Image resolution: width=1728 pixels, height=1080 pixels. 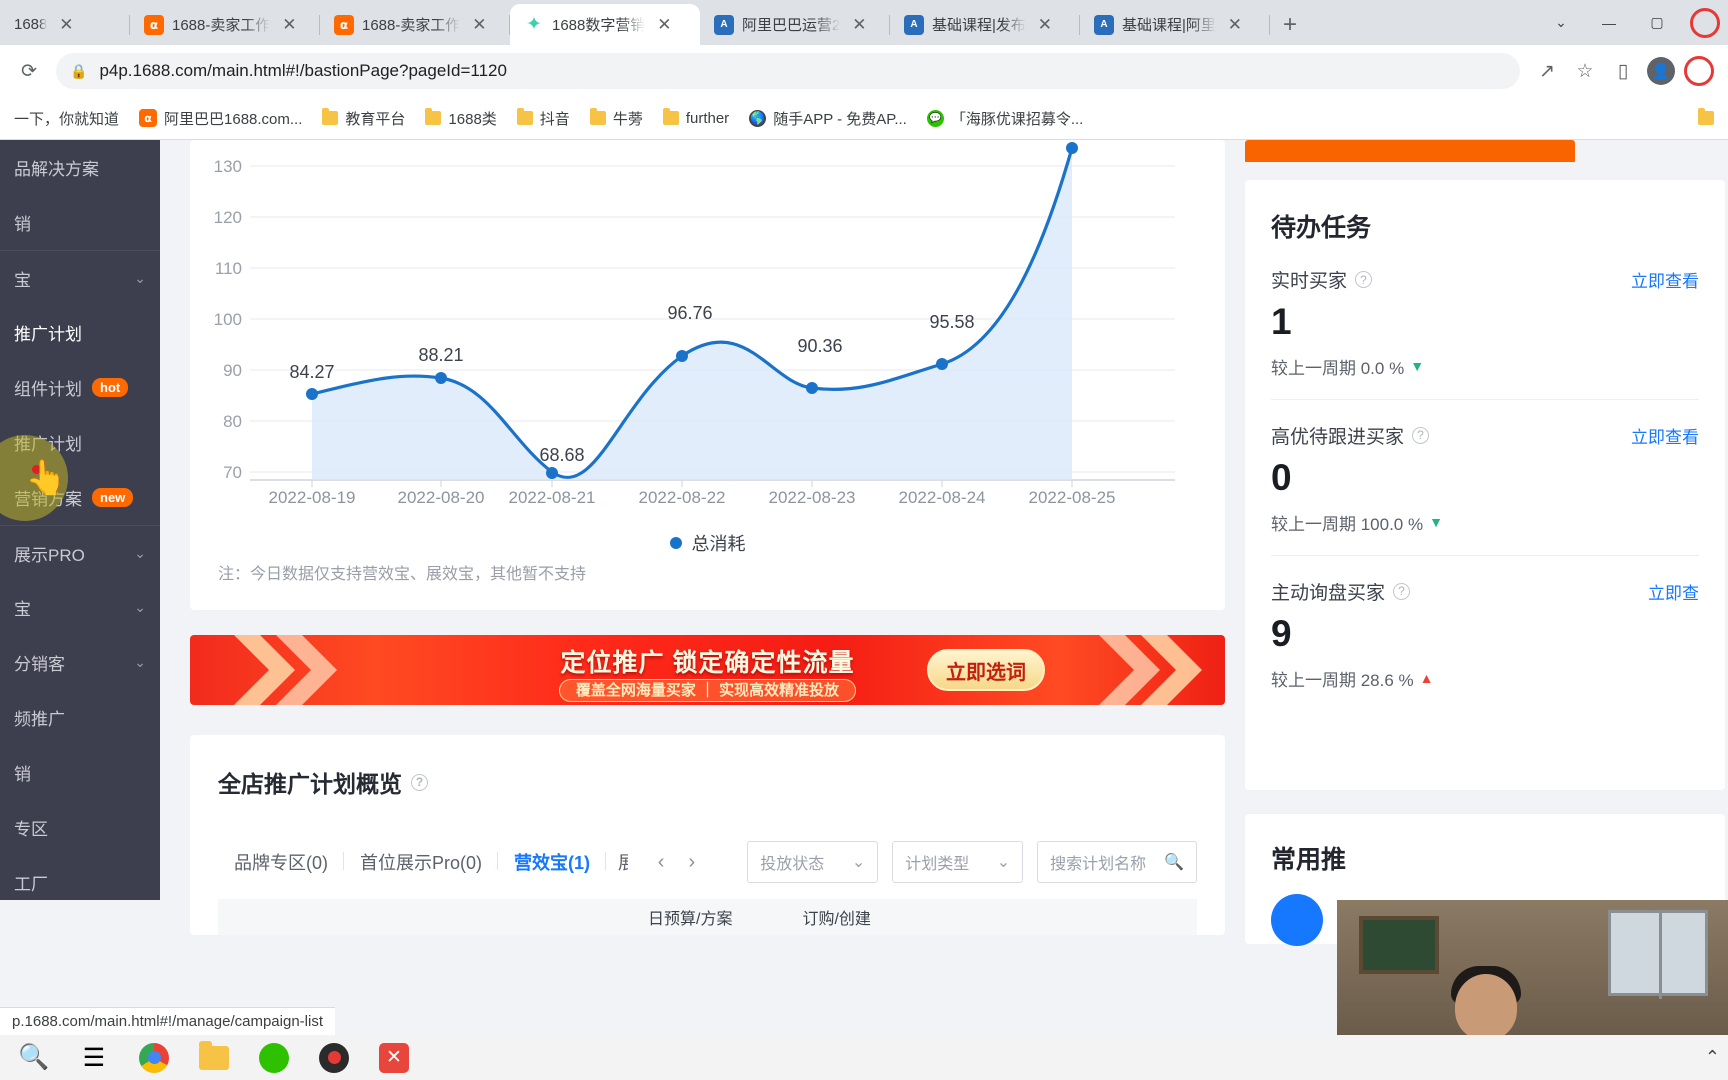 I want to click on webcam-overlay: ✦, so click(x=1532, y=967).